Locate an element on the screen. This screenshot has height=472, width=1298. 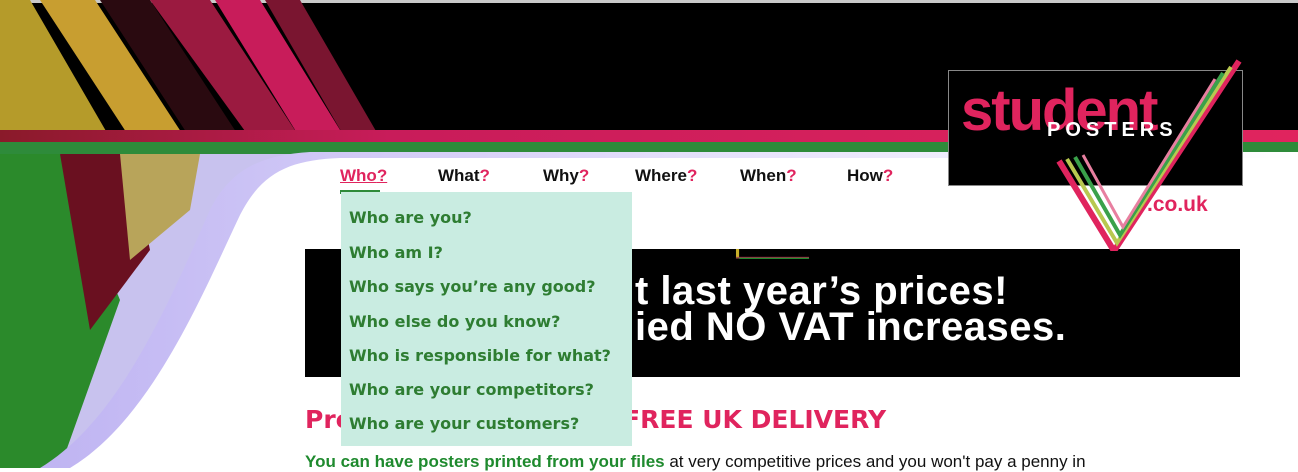
nav-item-who: Who? is located at coordinates (363, 180).